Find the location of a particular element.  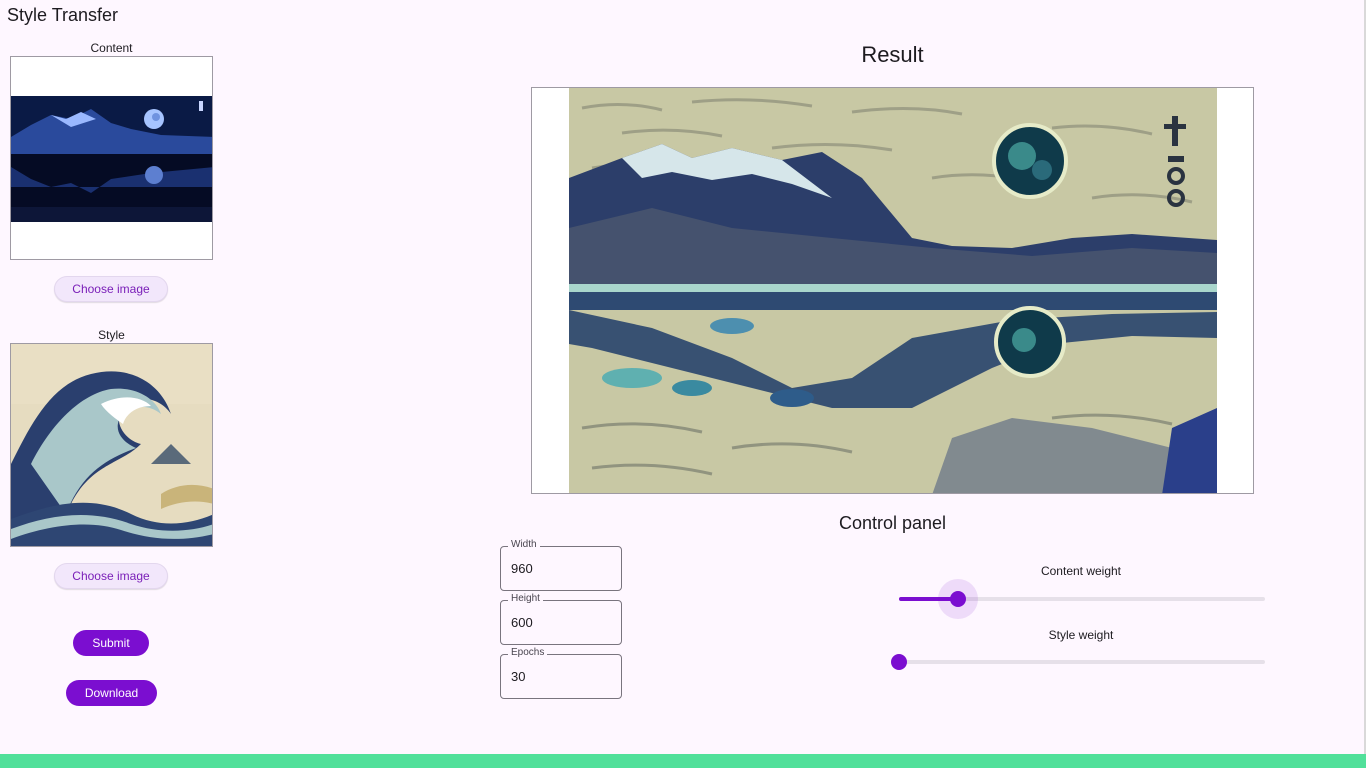

content-image-frame is located at coordinates (111, 158).